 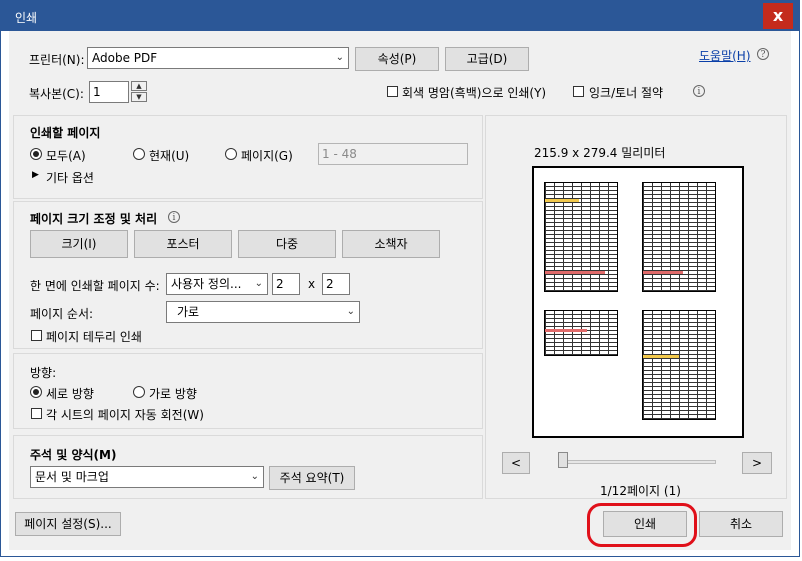 What do you see at coordinates (70, 394) in the screenshot?
I see `portrait-label: 세로 방향` at bounding box center [70, 394].